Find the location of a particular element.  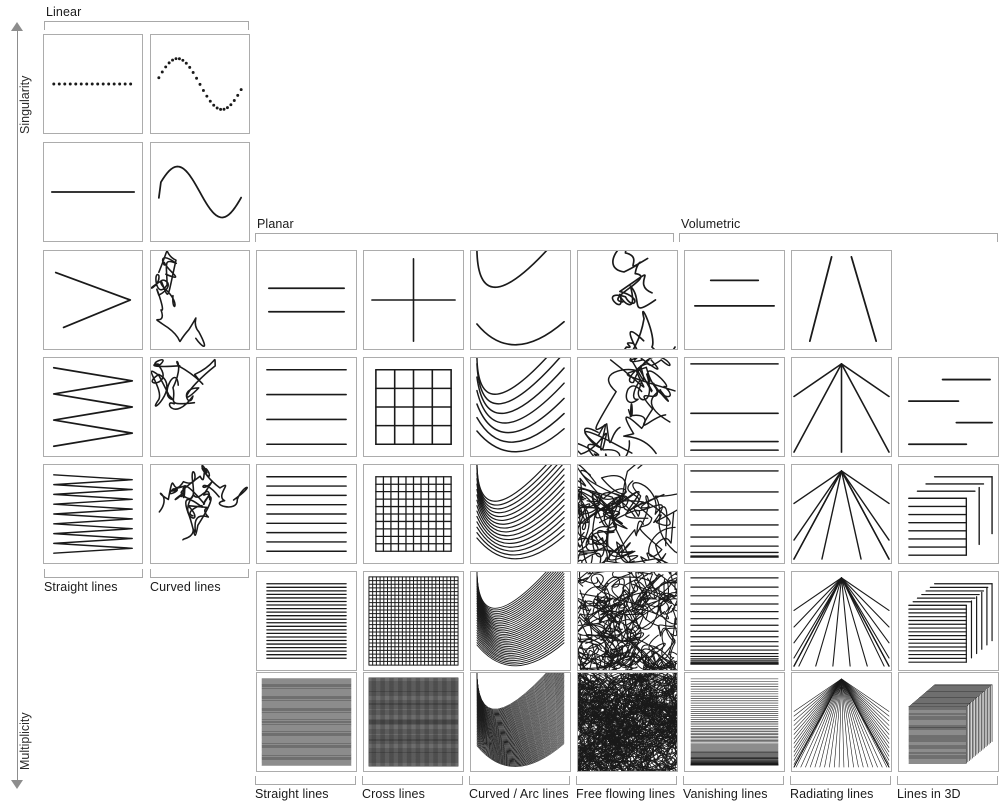

column-label-upper-0: Straight lines is located at coordinates (81, 587).